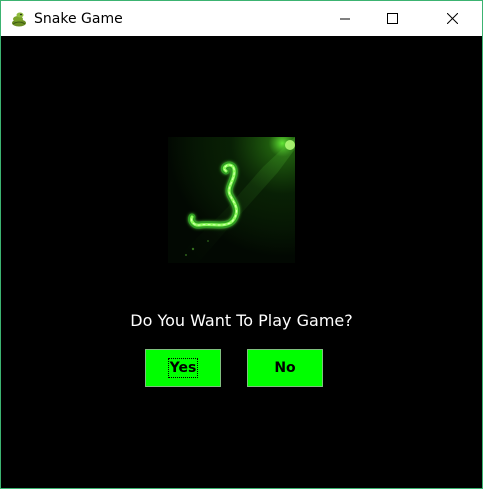  What do you see at coordinates (231, 200) in the screenshot?
I see `glowing-snake-image` at bounding box center [231, 200].